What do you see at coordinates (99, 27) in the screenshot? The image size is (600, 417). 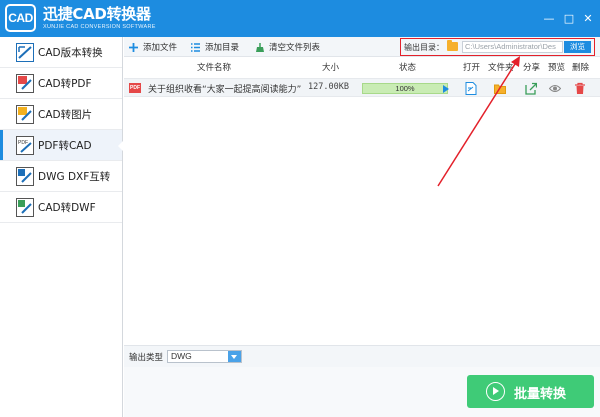 I see `app-subtitle: XUNJIE CAD CONVERSION SOFTWARE` at bounding box center [99, 27].